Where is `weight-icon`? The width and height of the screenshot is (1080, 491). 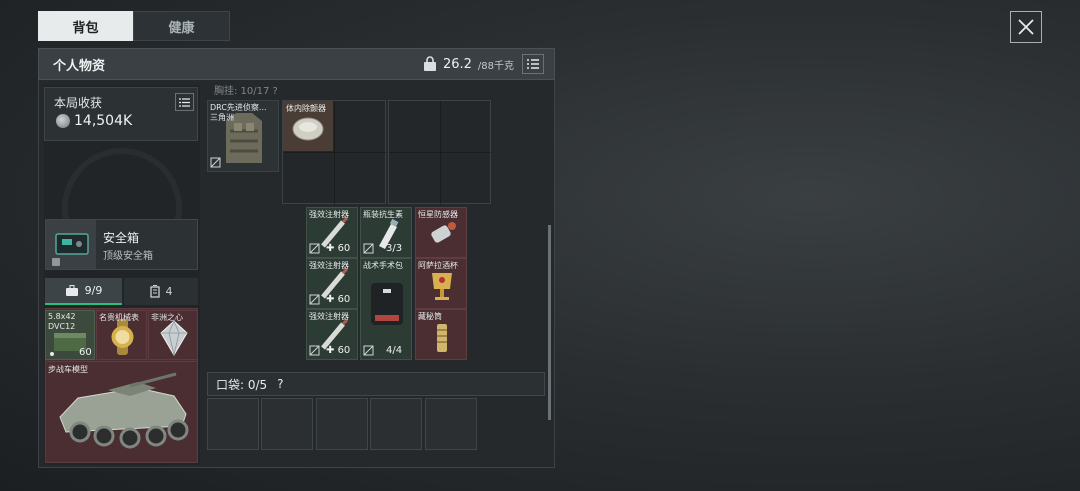 weight-icon is located at coordinates (429, 63).